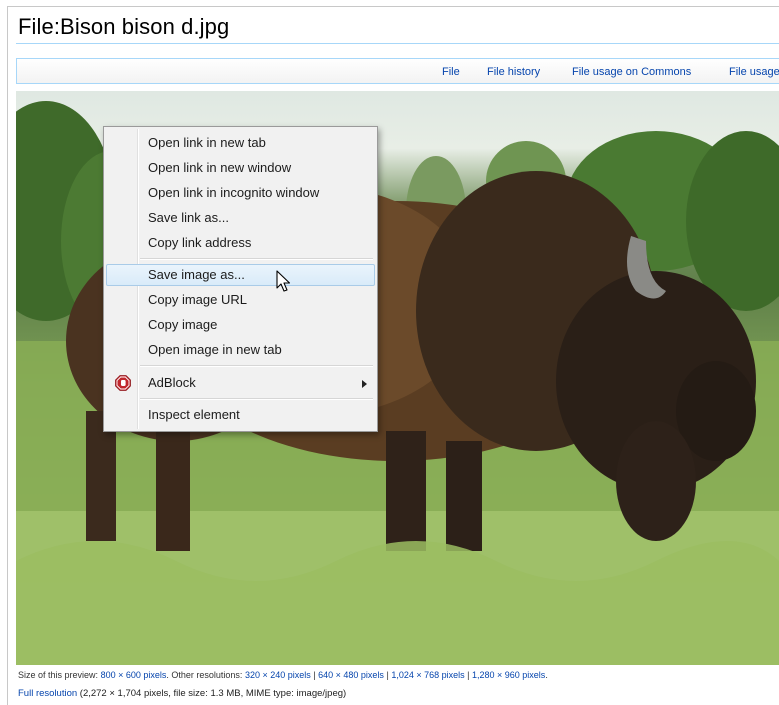  What do you see at coordinates (240, 325) in the screenshot?
I see `menu-item-copy-image: Copy image` at bounding box center [240, 325].